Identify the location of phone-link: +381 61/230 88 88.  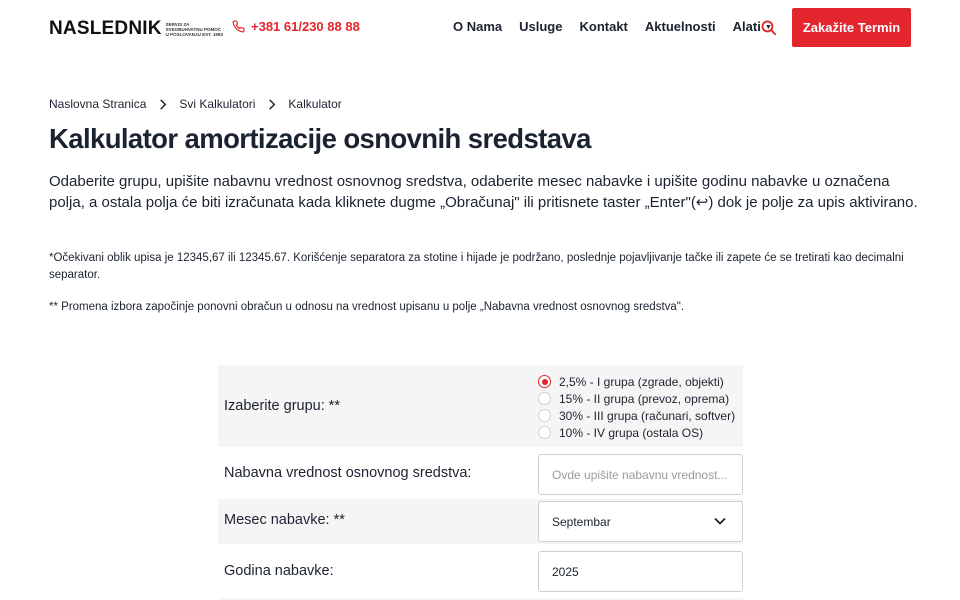
(296, 26).